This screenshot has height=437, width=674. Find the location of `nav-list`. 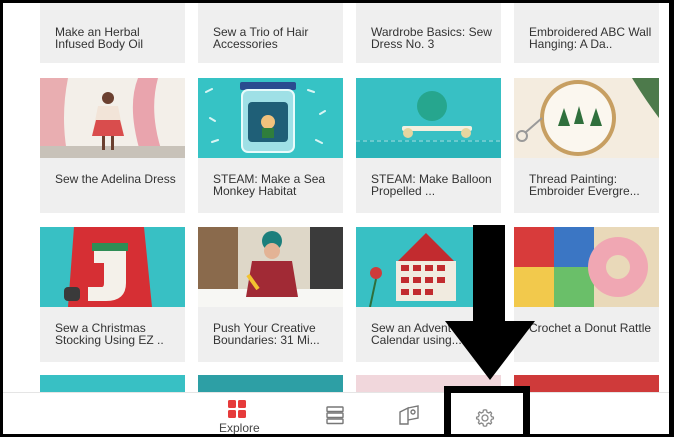

nav-list is located at coordinates (336, 413).